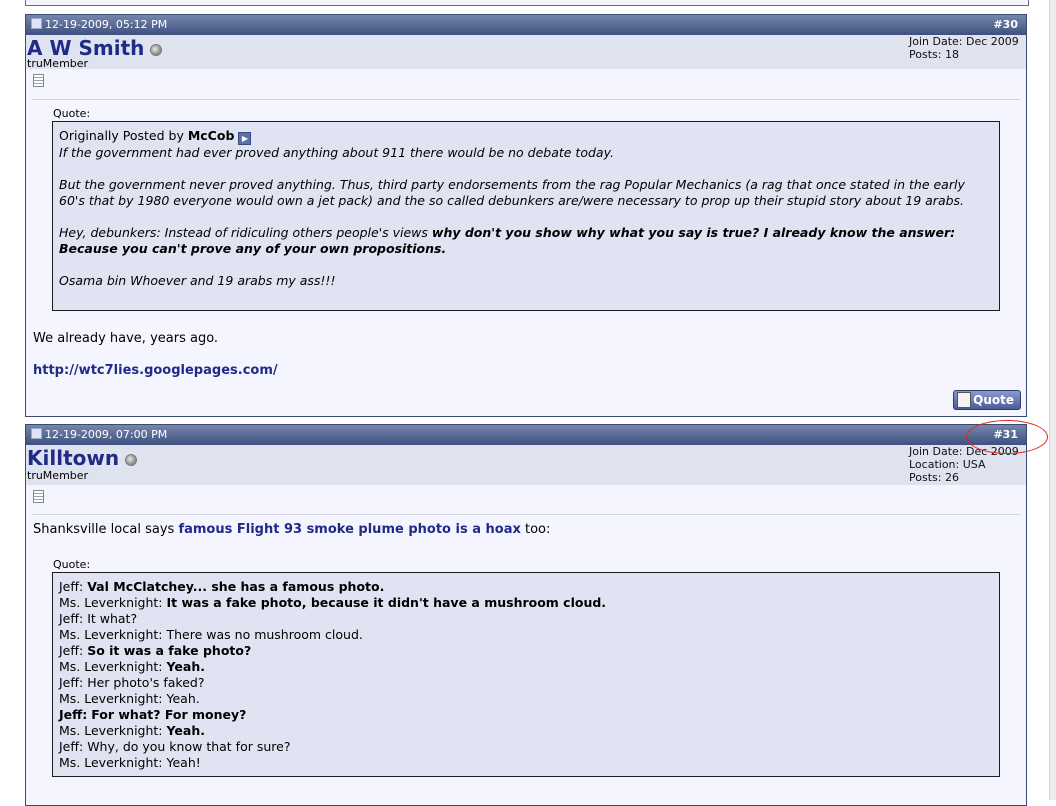 This screenshot has height=806, width=1056. Describe the element at coordinates (526, 763) in the screenshot. I see `dialogue-line: Ms. Leverknight: Yeah!` at that location.